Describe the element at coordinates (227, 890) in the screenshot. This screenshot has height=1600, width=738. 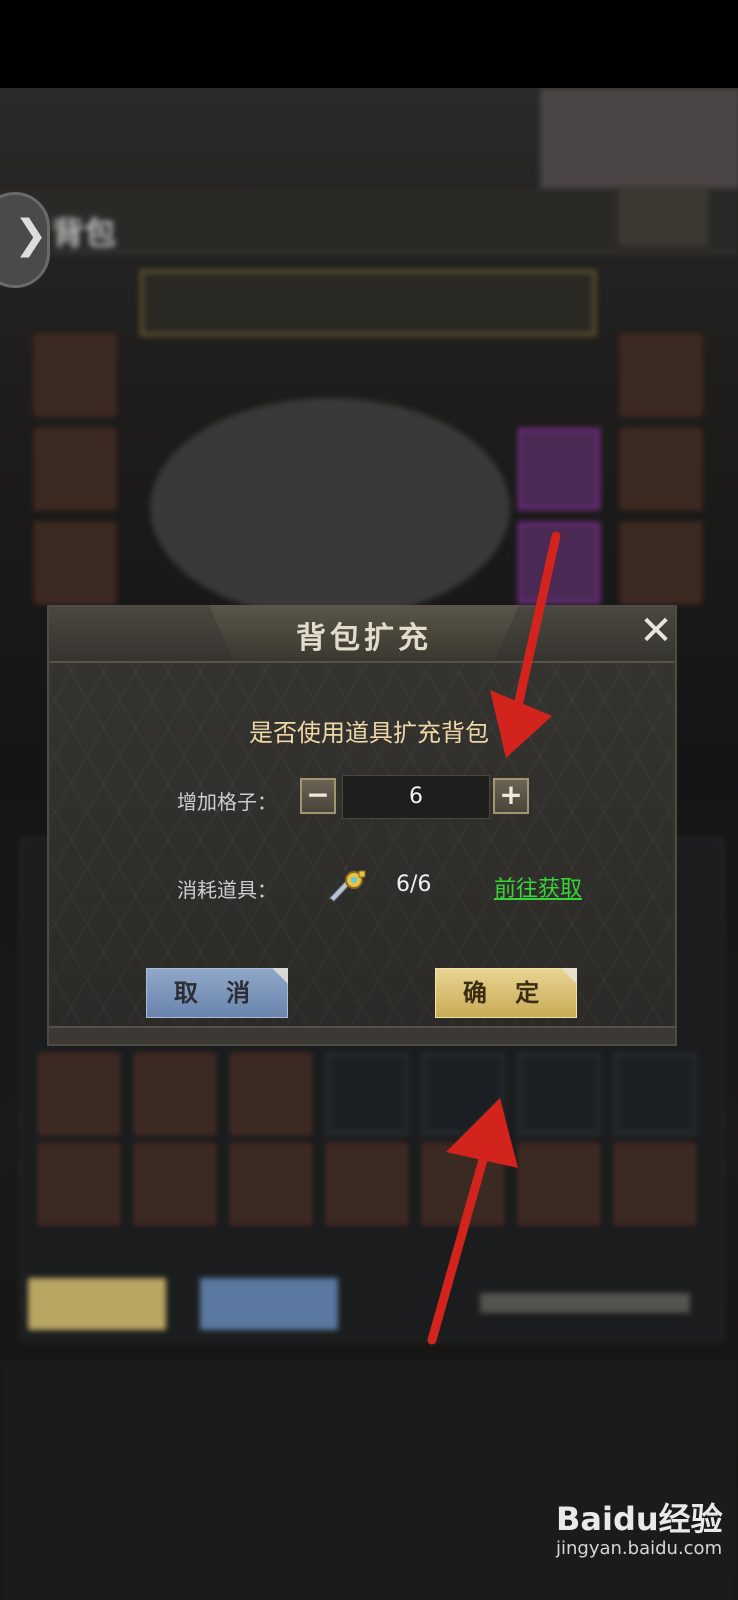
I see `consume-item-label: 消耗道具：` at that location.